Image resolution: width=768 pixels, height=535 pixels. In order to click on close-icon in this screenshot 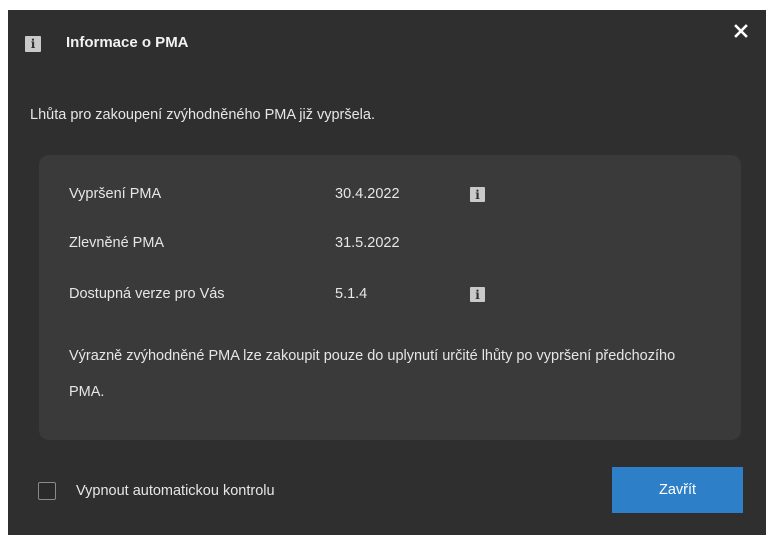, I will do `click(741, 31)`.